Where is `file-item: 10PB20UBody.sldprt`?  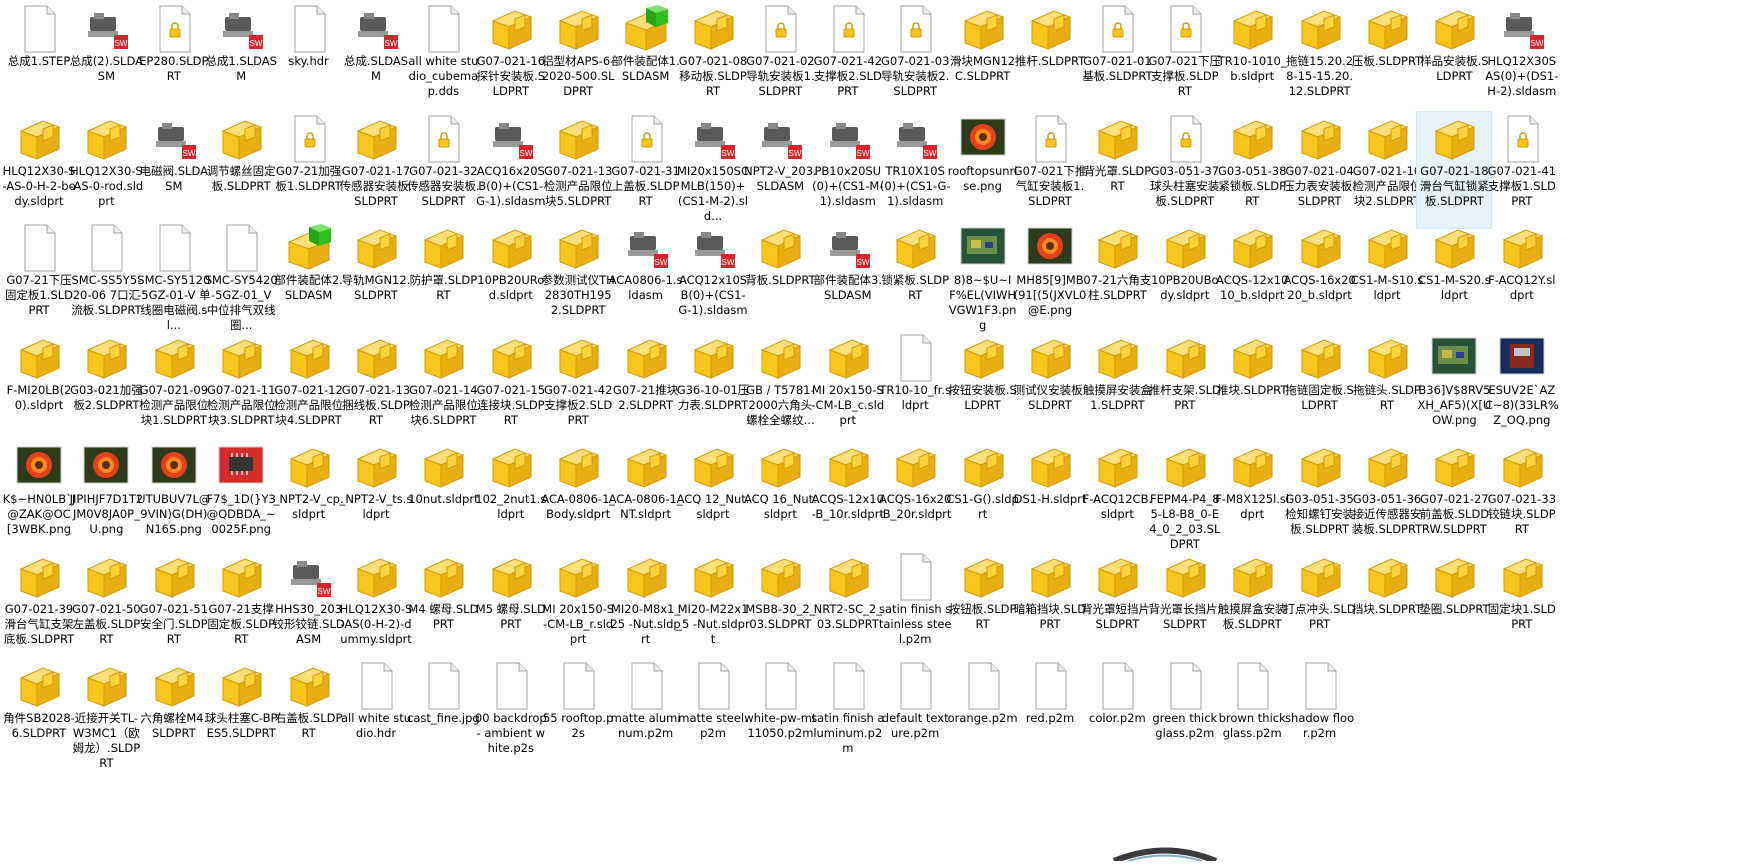 file-item: 10PB20UBody.sldprt is located at coordinates (1185, 279).